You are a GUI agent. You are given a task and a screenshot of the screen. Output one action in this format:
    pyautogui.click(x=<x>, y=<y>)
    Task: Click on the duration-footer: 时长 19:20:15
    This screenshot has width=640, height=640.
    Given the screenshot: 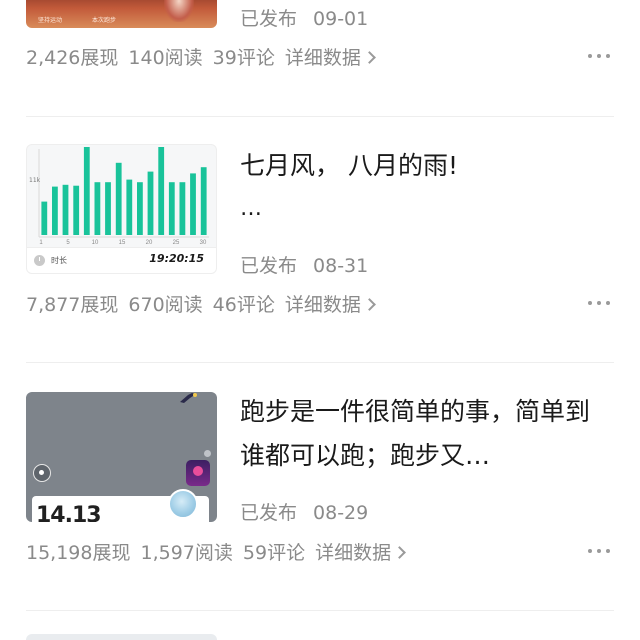 What is the action you would take?
    pyautogui.click(x=121, y=260)
    